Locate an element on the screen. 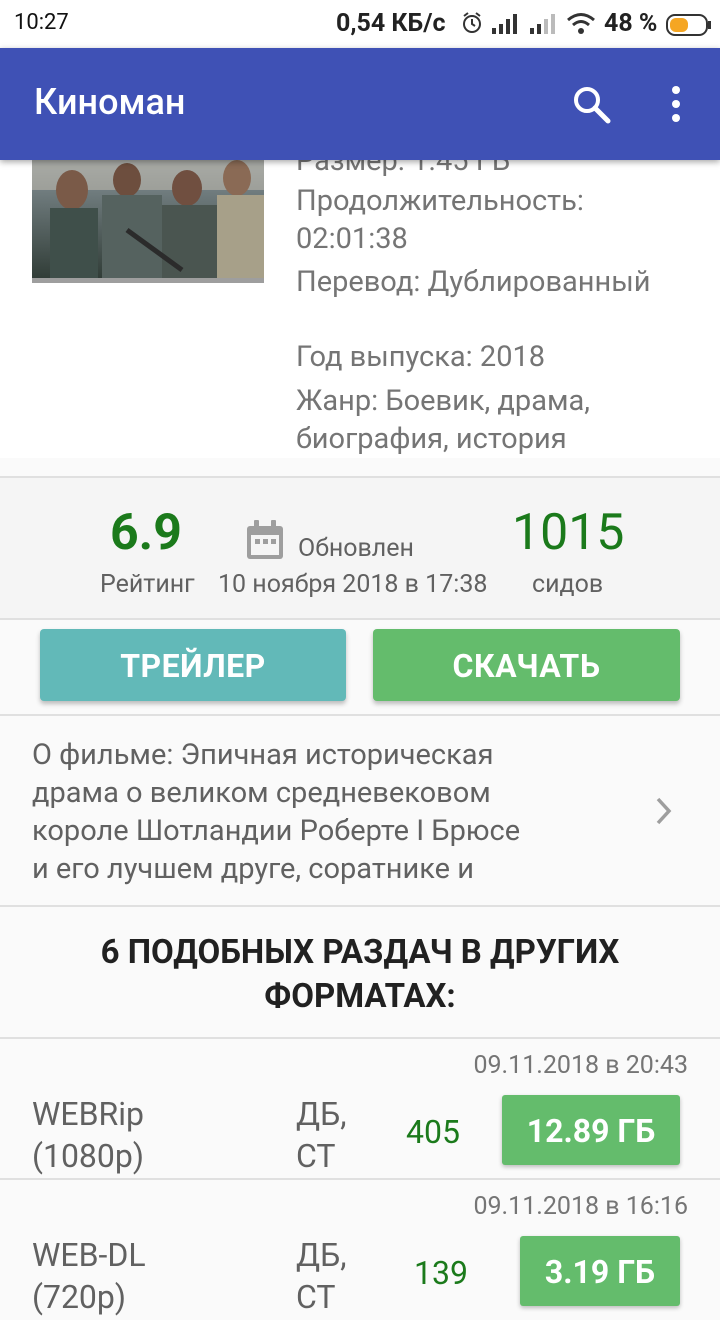  about-line-4: и его лучшем друге, соратнике и is located at coordinates (253, 869).